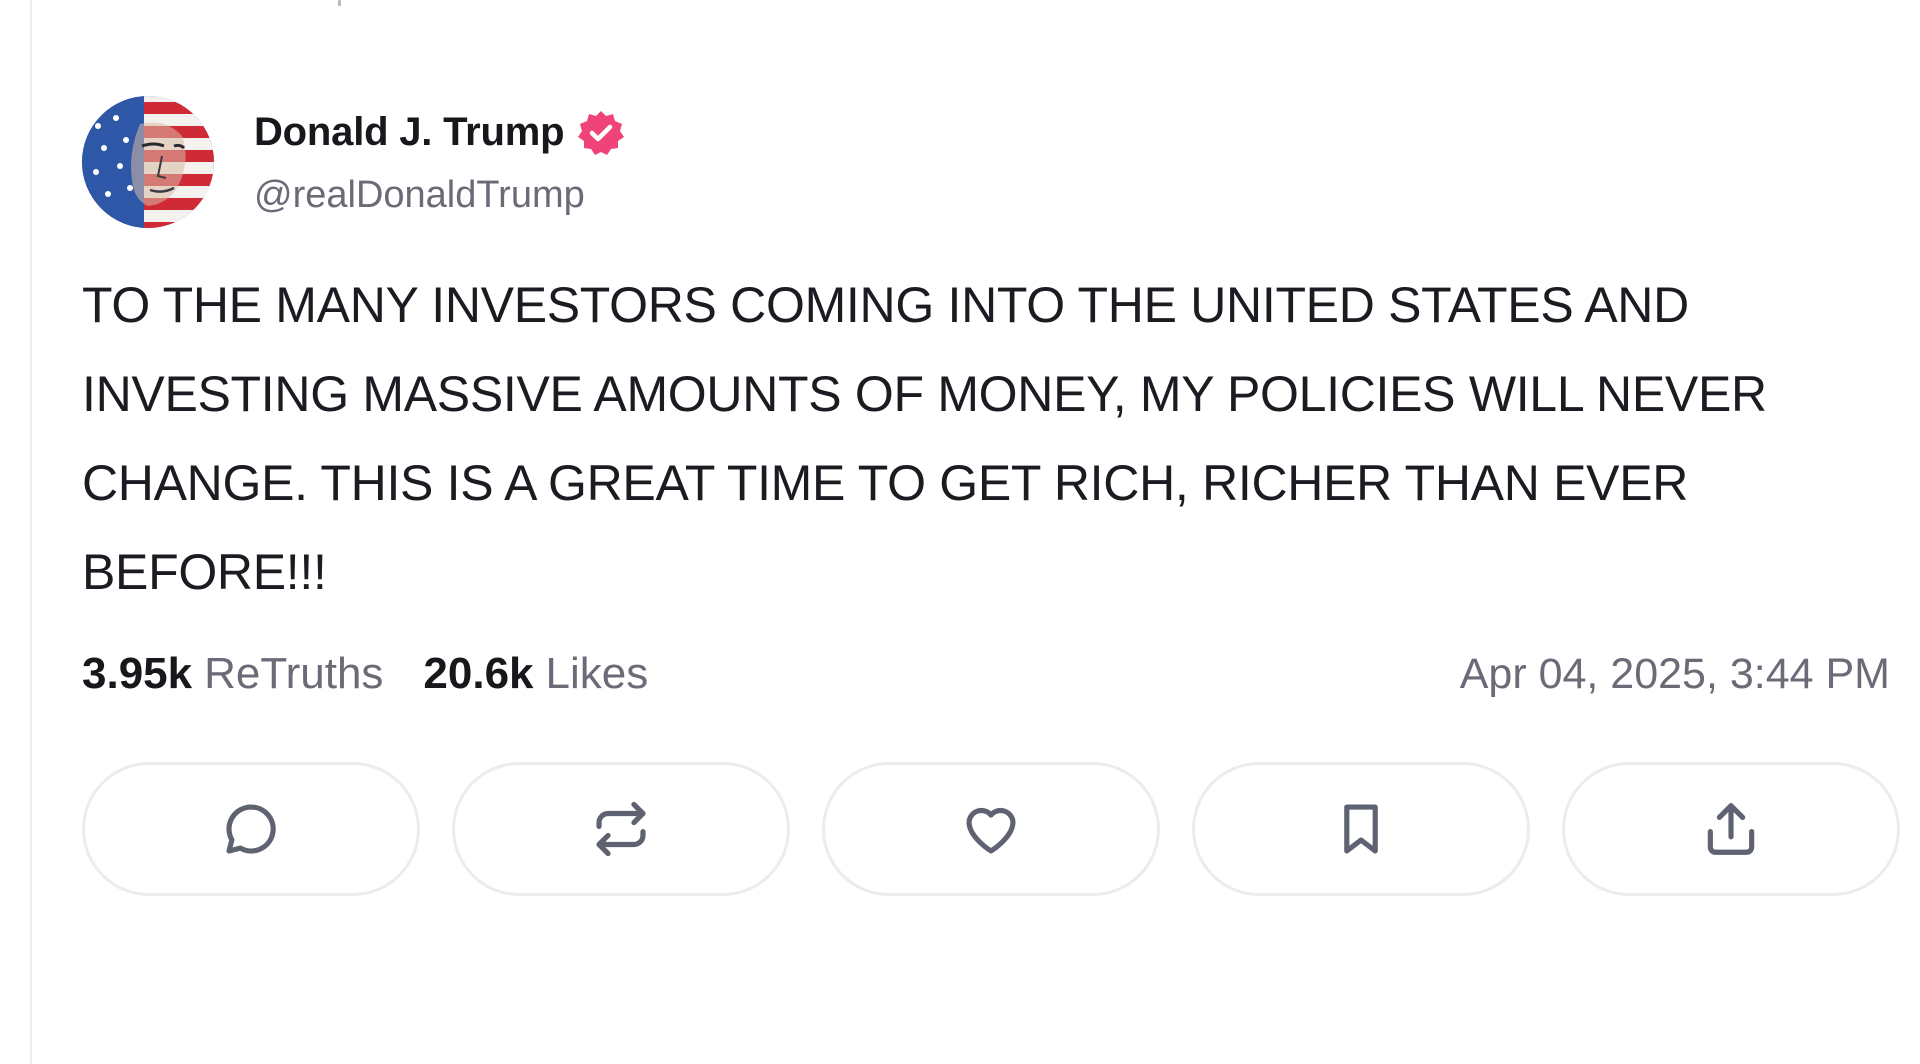 The height and width of the screenshot is (1064, 1920). Describe the element at coordinates (601, 133) in the screenshot. I see `verified-badge-icon` at that location.